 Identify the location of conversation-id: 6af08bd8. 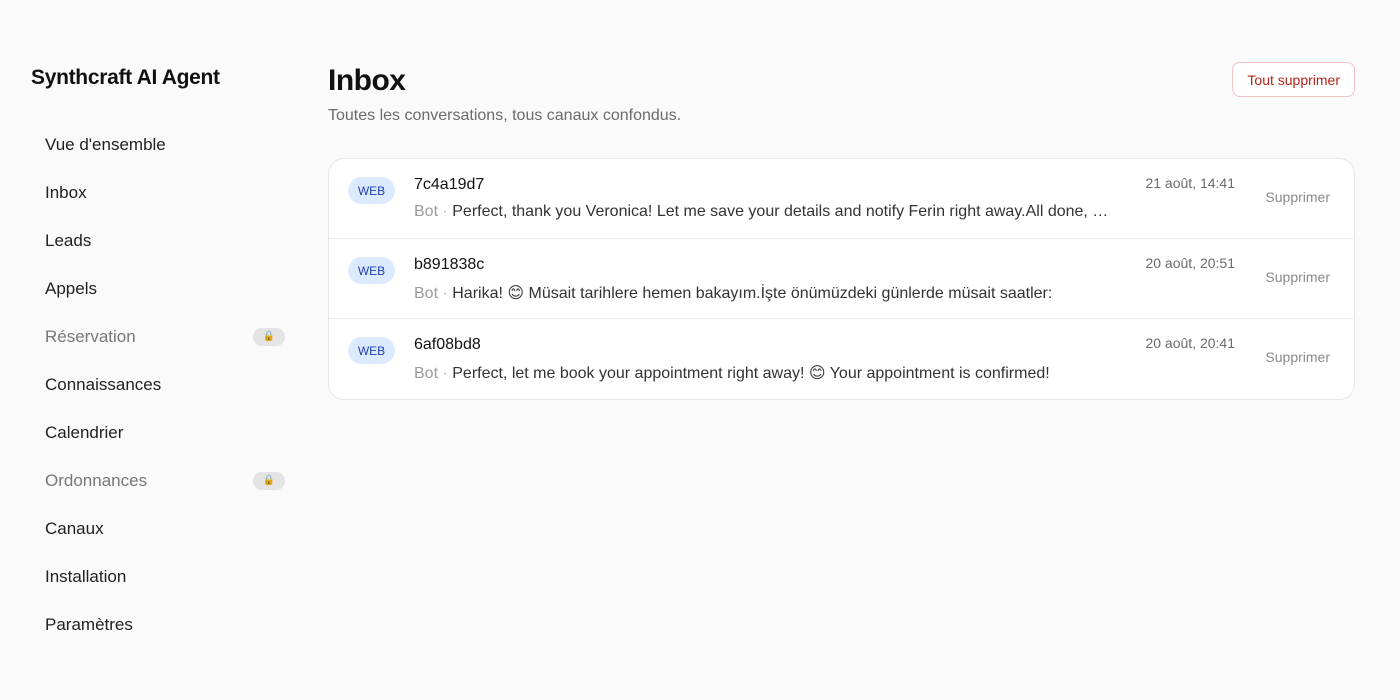
(447, 344).